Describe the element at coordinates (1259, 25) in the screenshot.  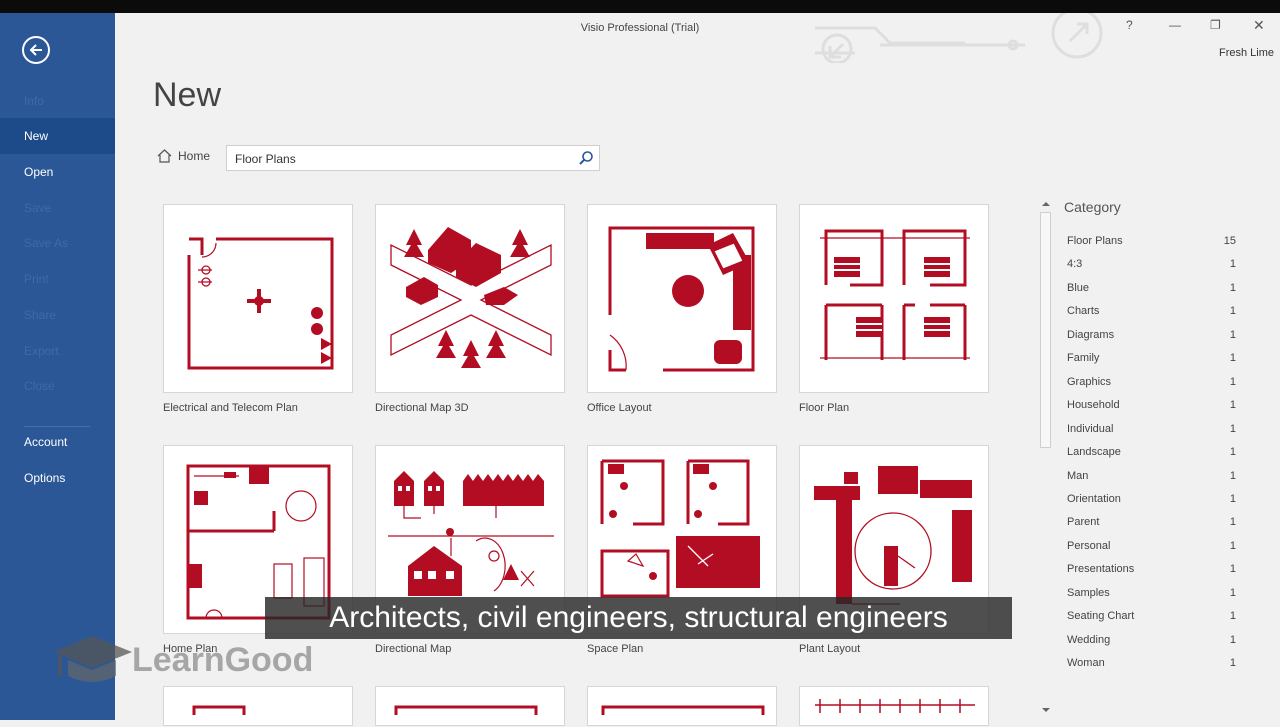
I see `close-button: ✕` at that location.